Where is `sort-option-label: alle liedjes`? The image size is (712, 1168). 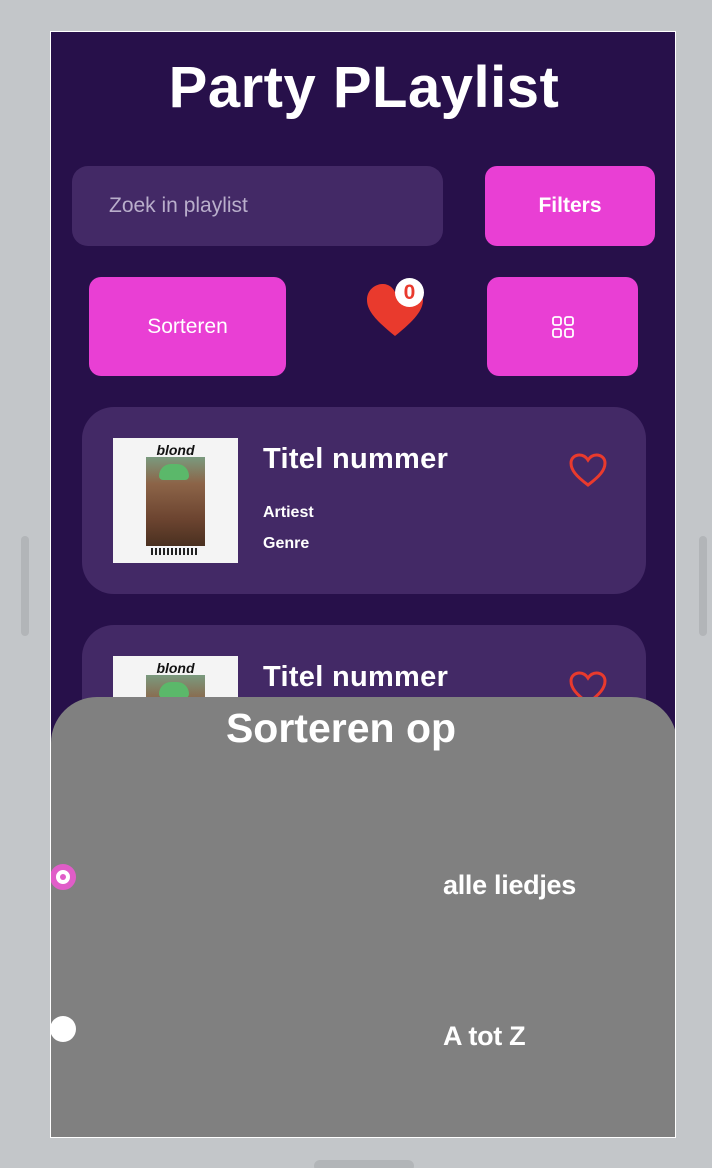
sort-option-label: alle liedjes is located at coordinates (509, 885).